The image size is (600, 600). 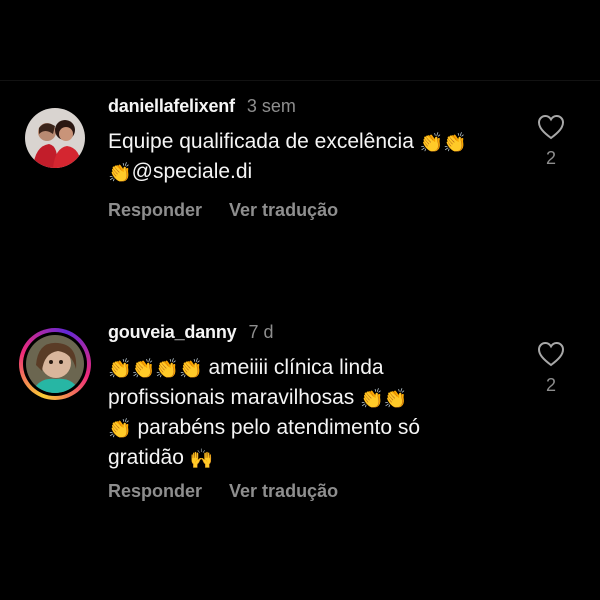 What do you see at coordinates (192, 171) in the screenshot?
I see `mention-link: @speciale.di` at bounding box center [192, 171].